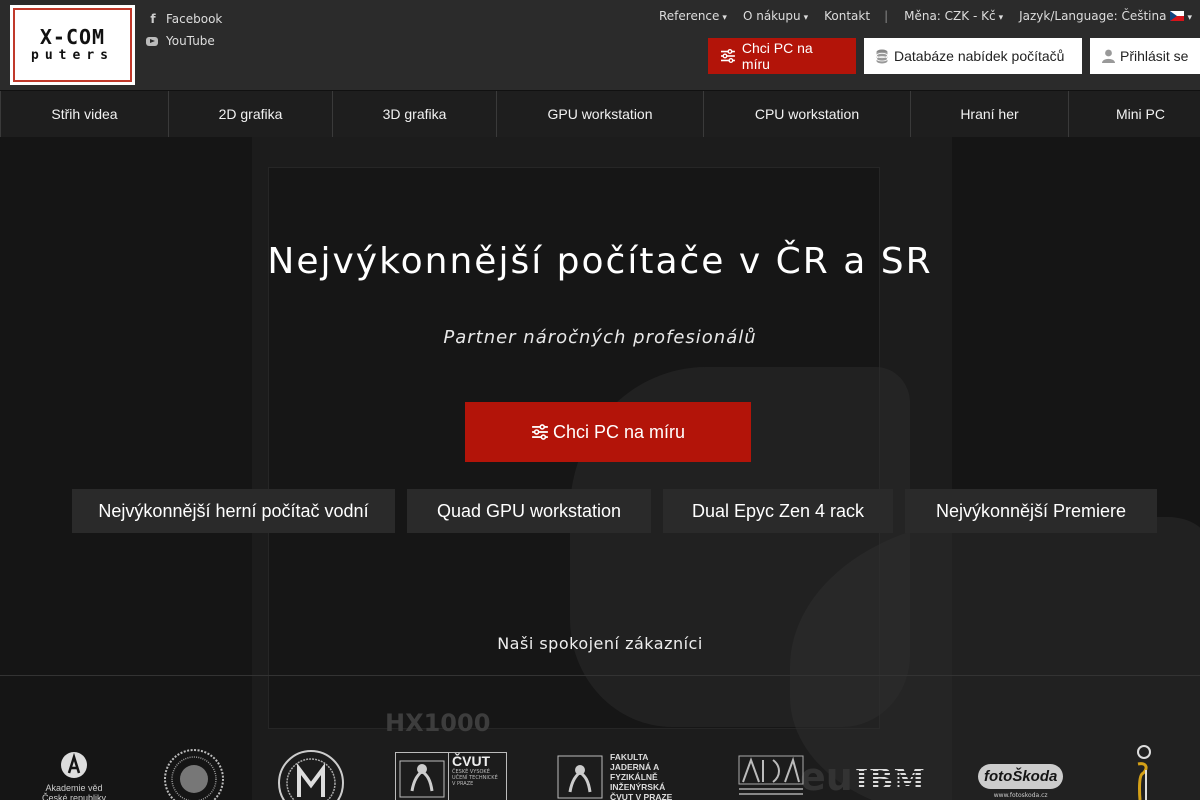  What do you see at coordinates (600, 261) in the screenshot?
I see `hero-title: Nejvýkonnější počítače v ČR a SR` at bounding box center [600, 261].